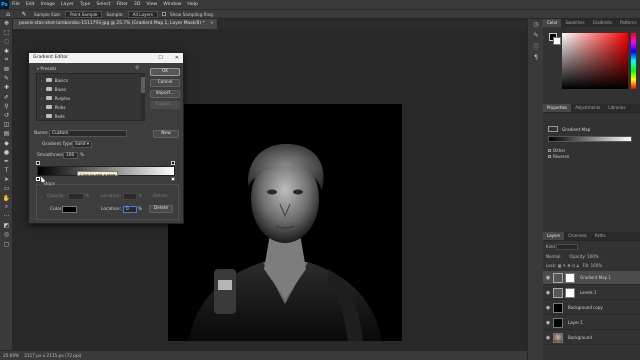 This screenshot has height=360, width=640. Describe the element at coordinates (30, 4) in the screenshot. I see `menu-edit: Edit` at that location.